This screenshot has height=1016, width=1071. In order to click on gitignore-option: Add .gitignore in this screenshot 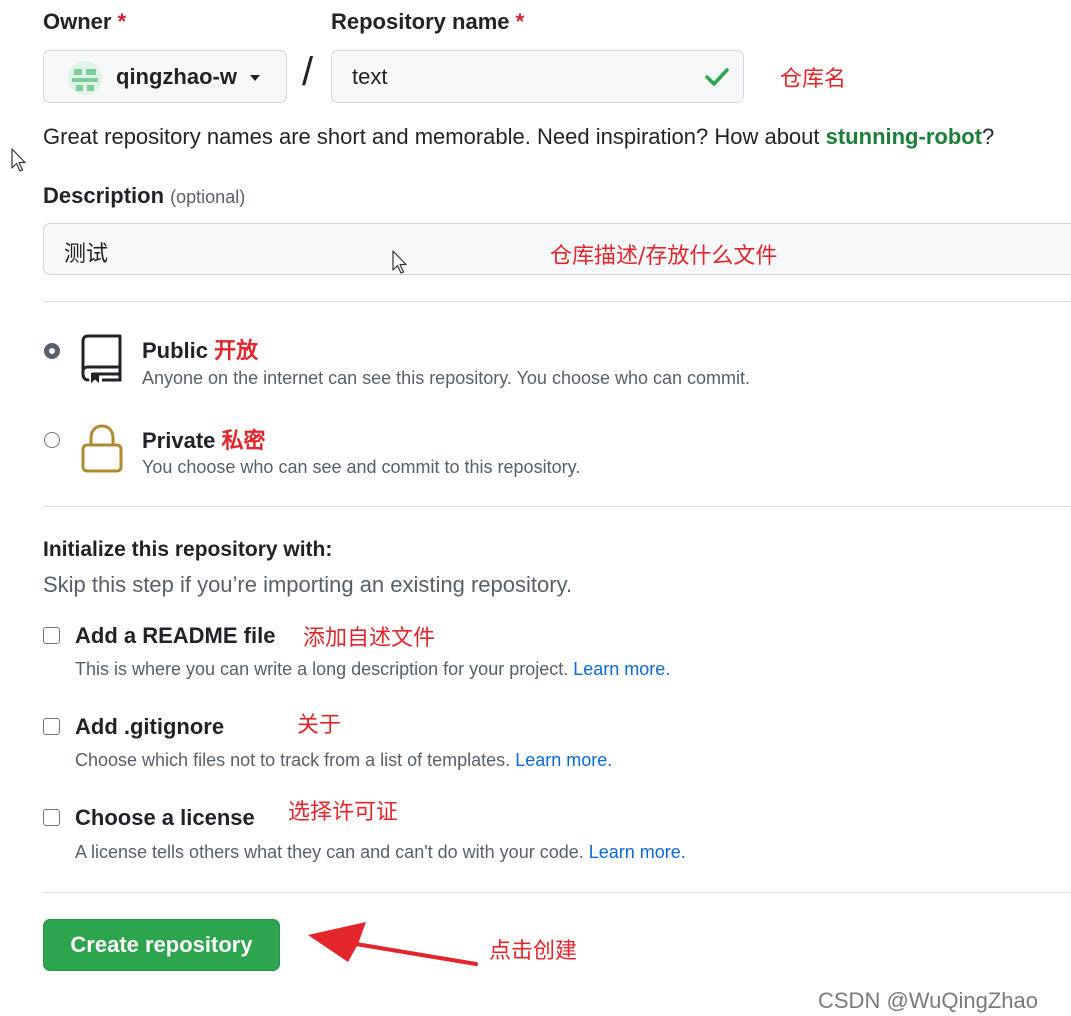, I will do `click(149, 727)`.